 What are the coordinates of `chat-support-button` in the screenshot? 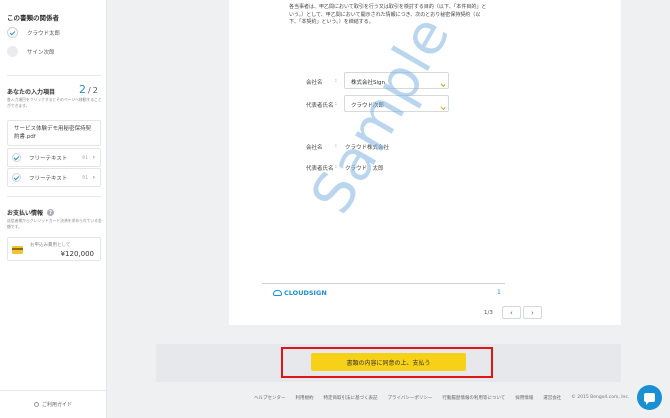 It's located at (649, 397).